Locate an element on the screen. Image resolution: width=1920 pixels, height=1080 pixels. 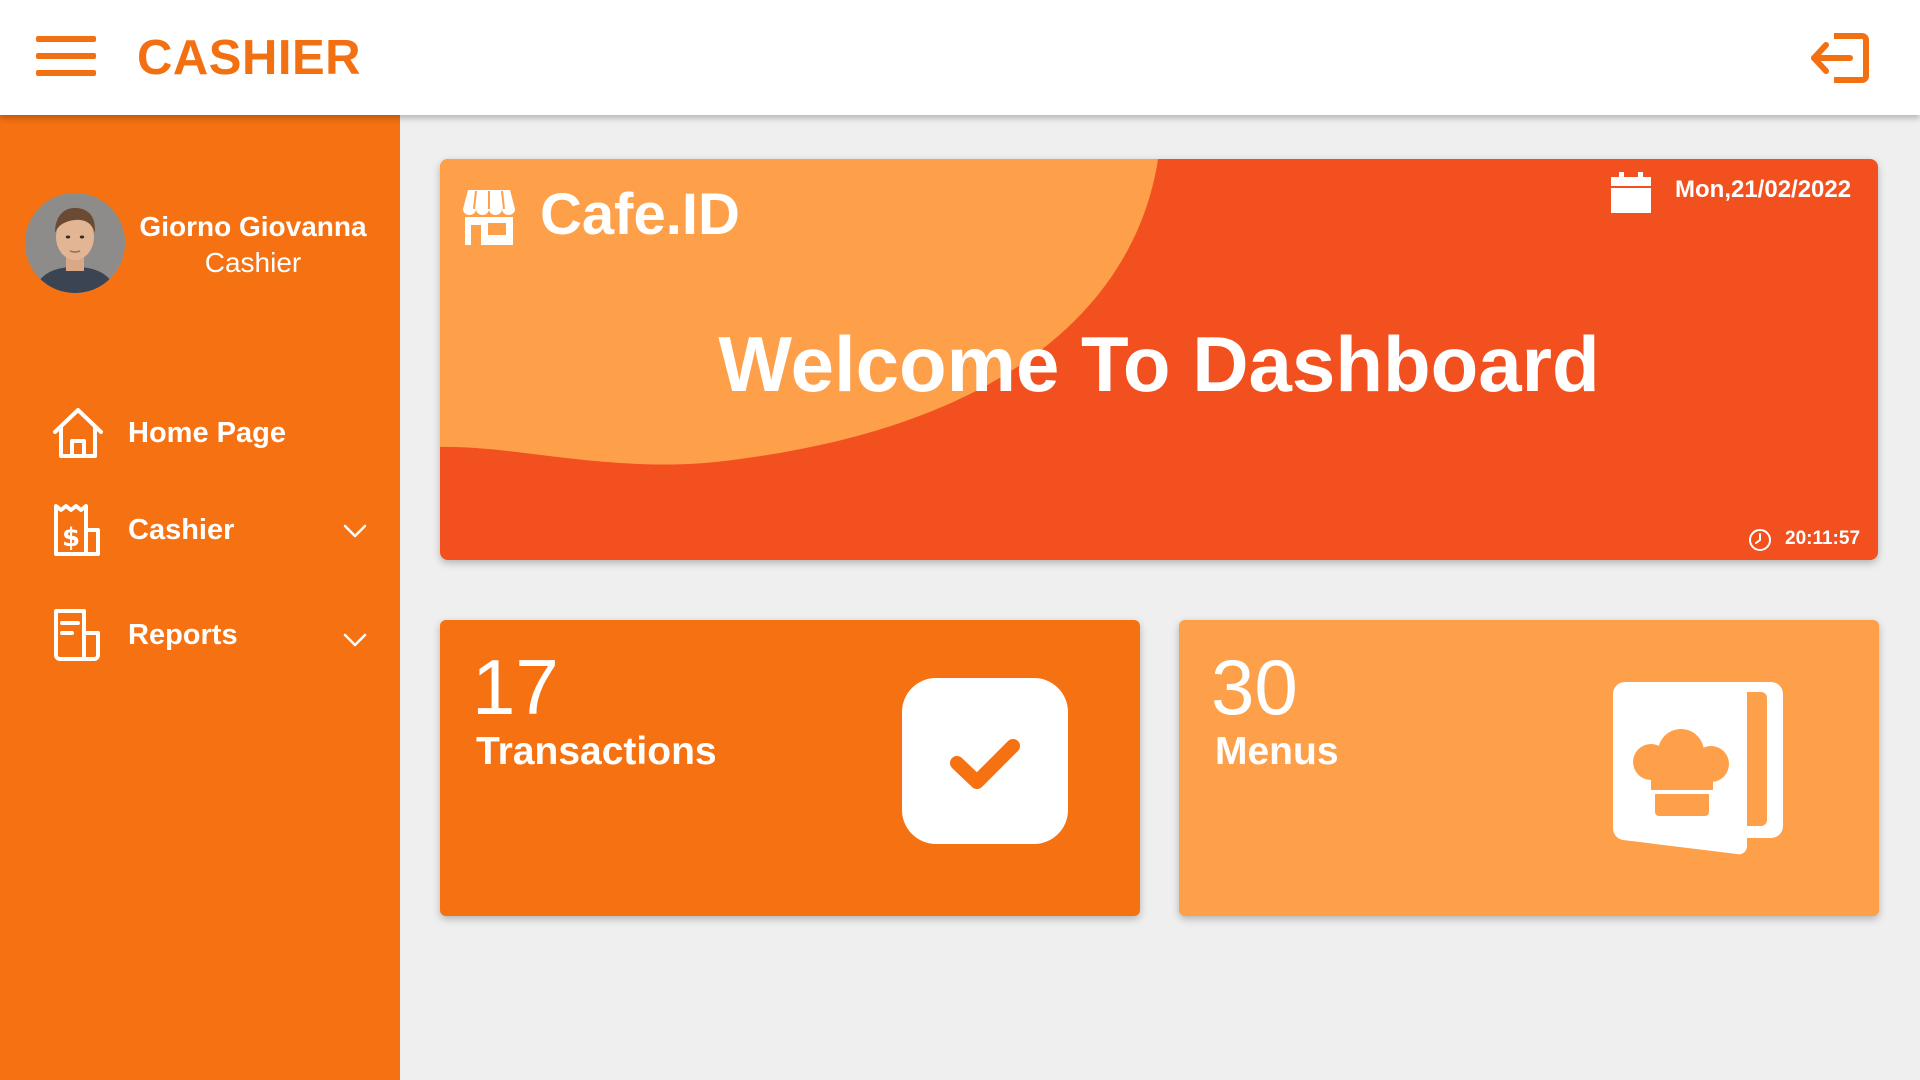
user-role: Cashier is located at coordinates (253, 262).